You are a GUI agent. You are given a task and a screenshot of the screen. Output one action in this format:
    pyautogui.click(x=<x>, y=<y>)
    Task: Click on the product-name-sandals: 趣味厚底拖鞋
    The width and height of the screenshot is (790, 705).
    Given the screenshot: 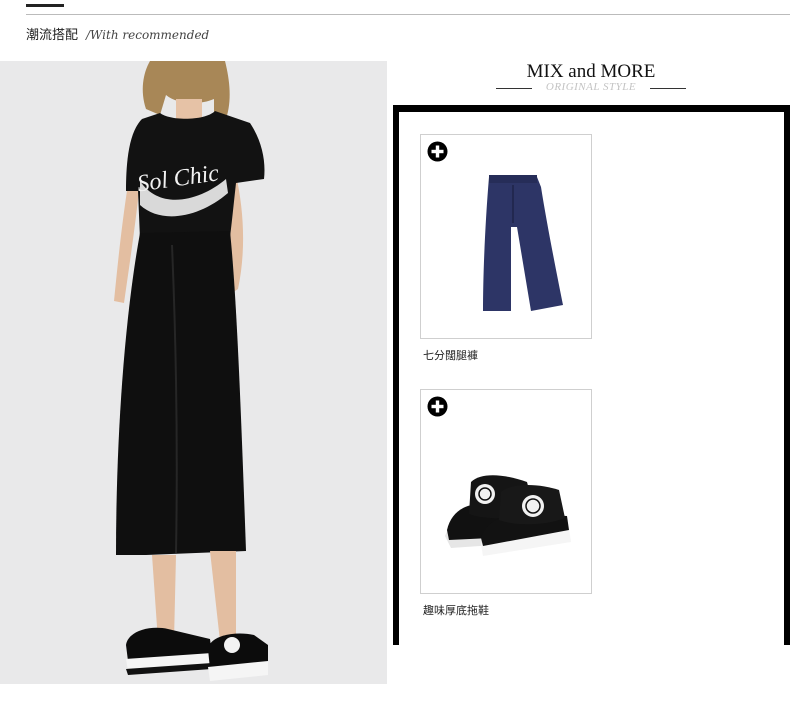 What is the action you would take?
    pyautogui.click(x=456, y=610)
    